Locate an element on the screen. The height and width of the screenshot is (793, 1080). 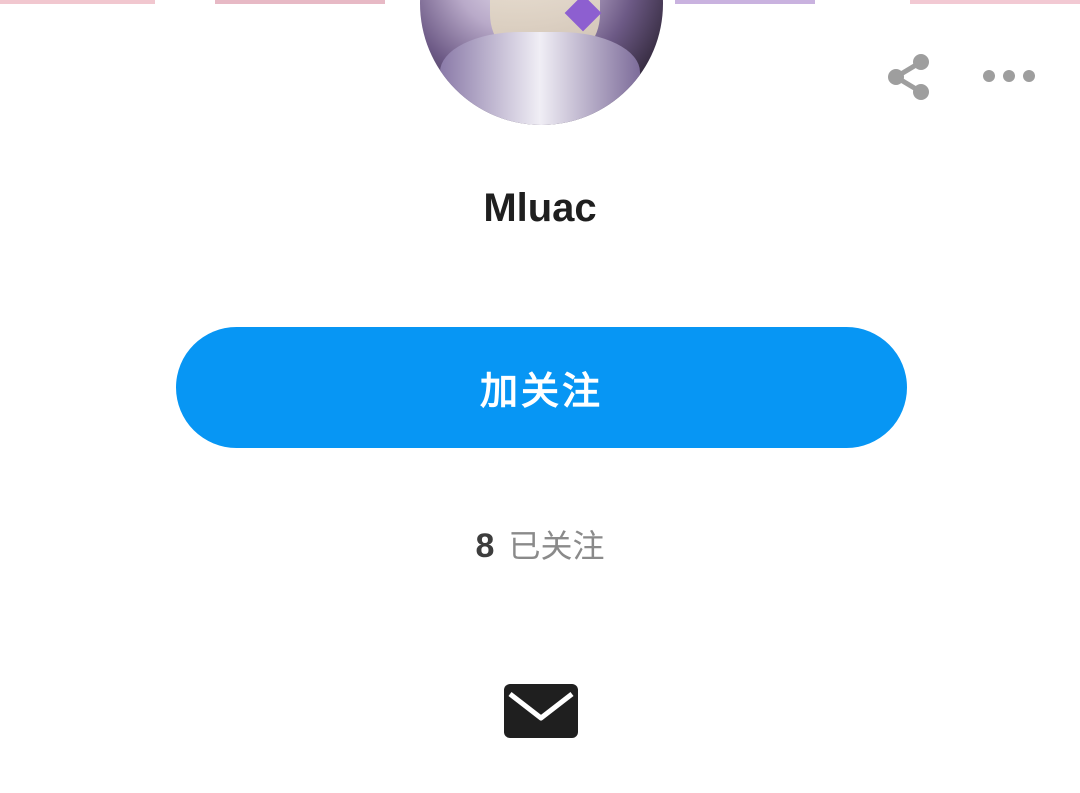
more-horizontal-icon is located at coordinates (1009, 76).